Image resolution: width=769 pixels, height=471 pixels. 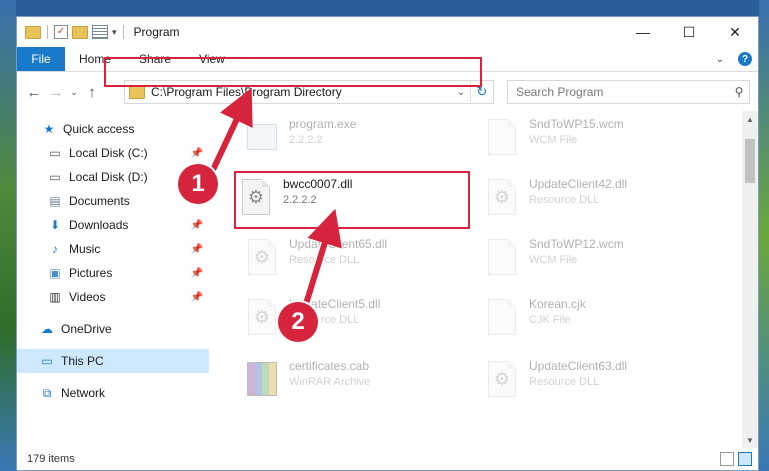 What do you see at coordinates (56, 92) in the screenshot?
I see `forward-arrow-icon: →` at bounding box center [56, 92].